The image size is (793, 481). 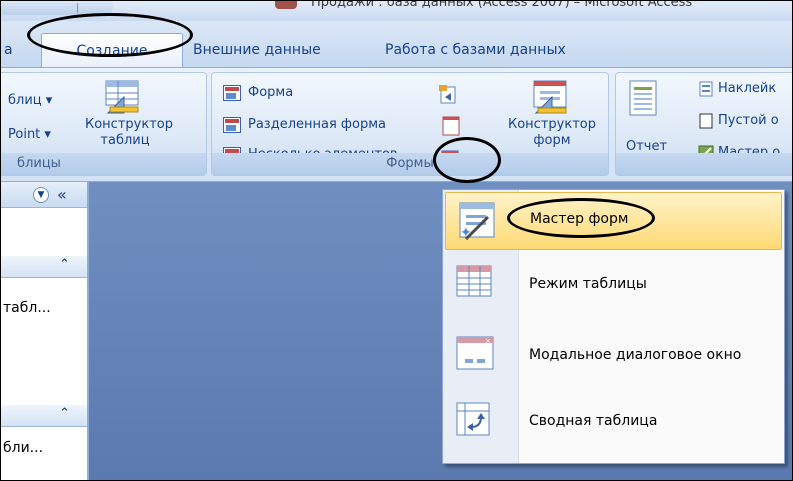 I want to click on table-designer-label-2: таблиц, so click(x=125, y=140).